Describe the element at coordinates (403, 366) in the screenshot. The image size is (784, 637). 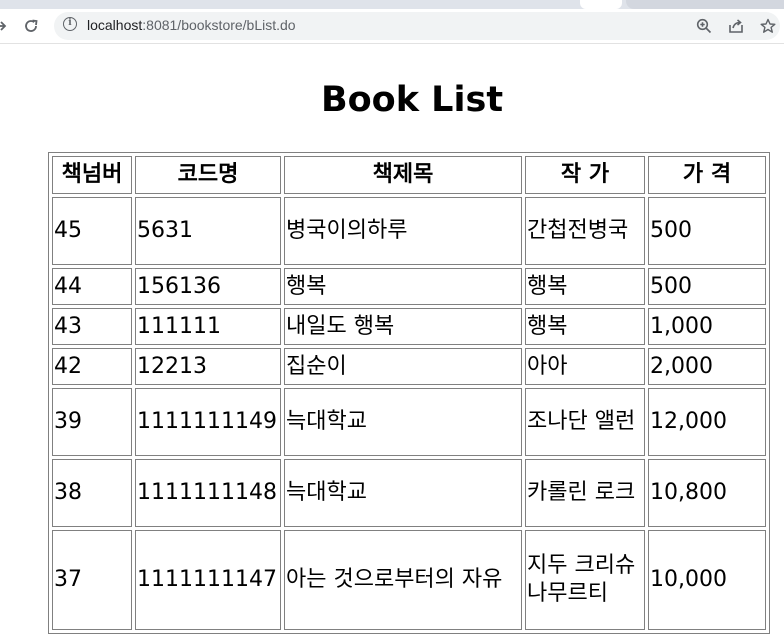
I see `cell-title: 집순이` at that location.